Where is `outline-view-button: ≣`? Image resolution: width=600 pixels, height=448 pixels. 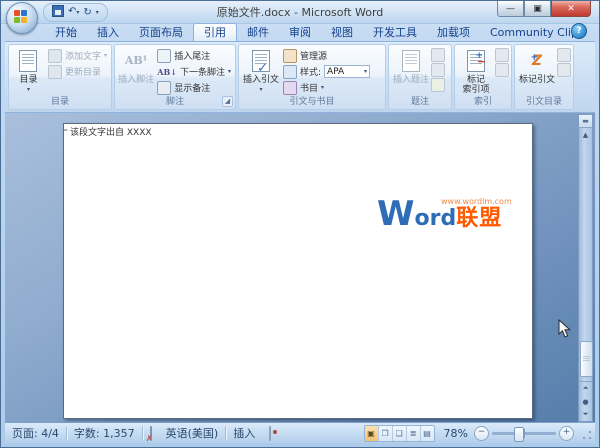
outline-view-button: ≣ is located at coordinates (413, 433).